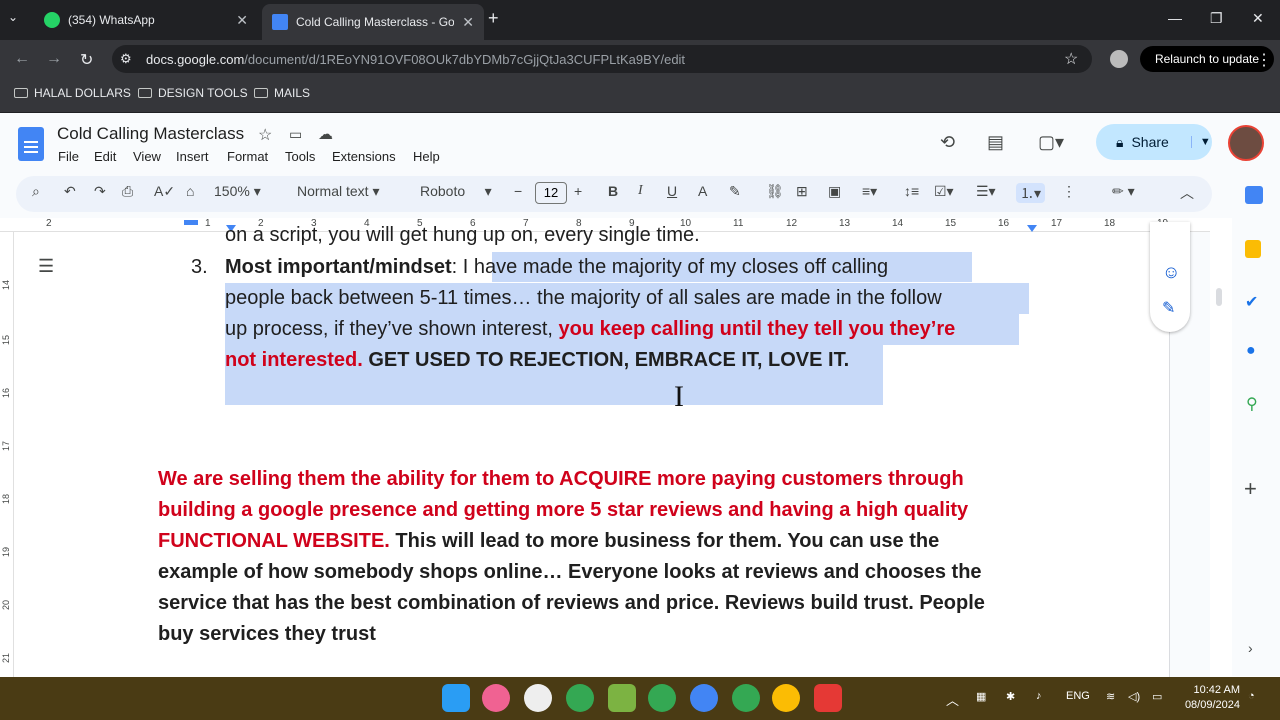 The width and height of the screenshot is (1280, 720). Describe the element at coordinates (834, 191) in the screenshot. I see `insert-image-icon: ▣` at that location.